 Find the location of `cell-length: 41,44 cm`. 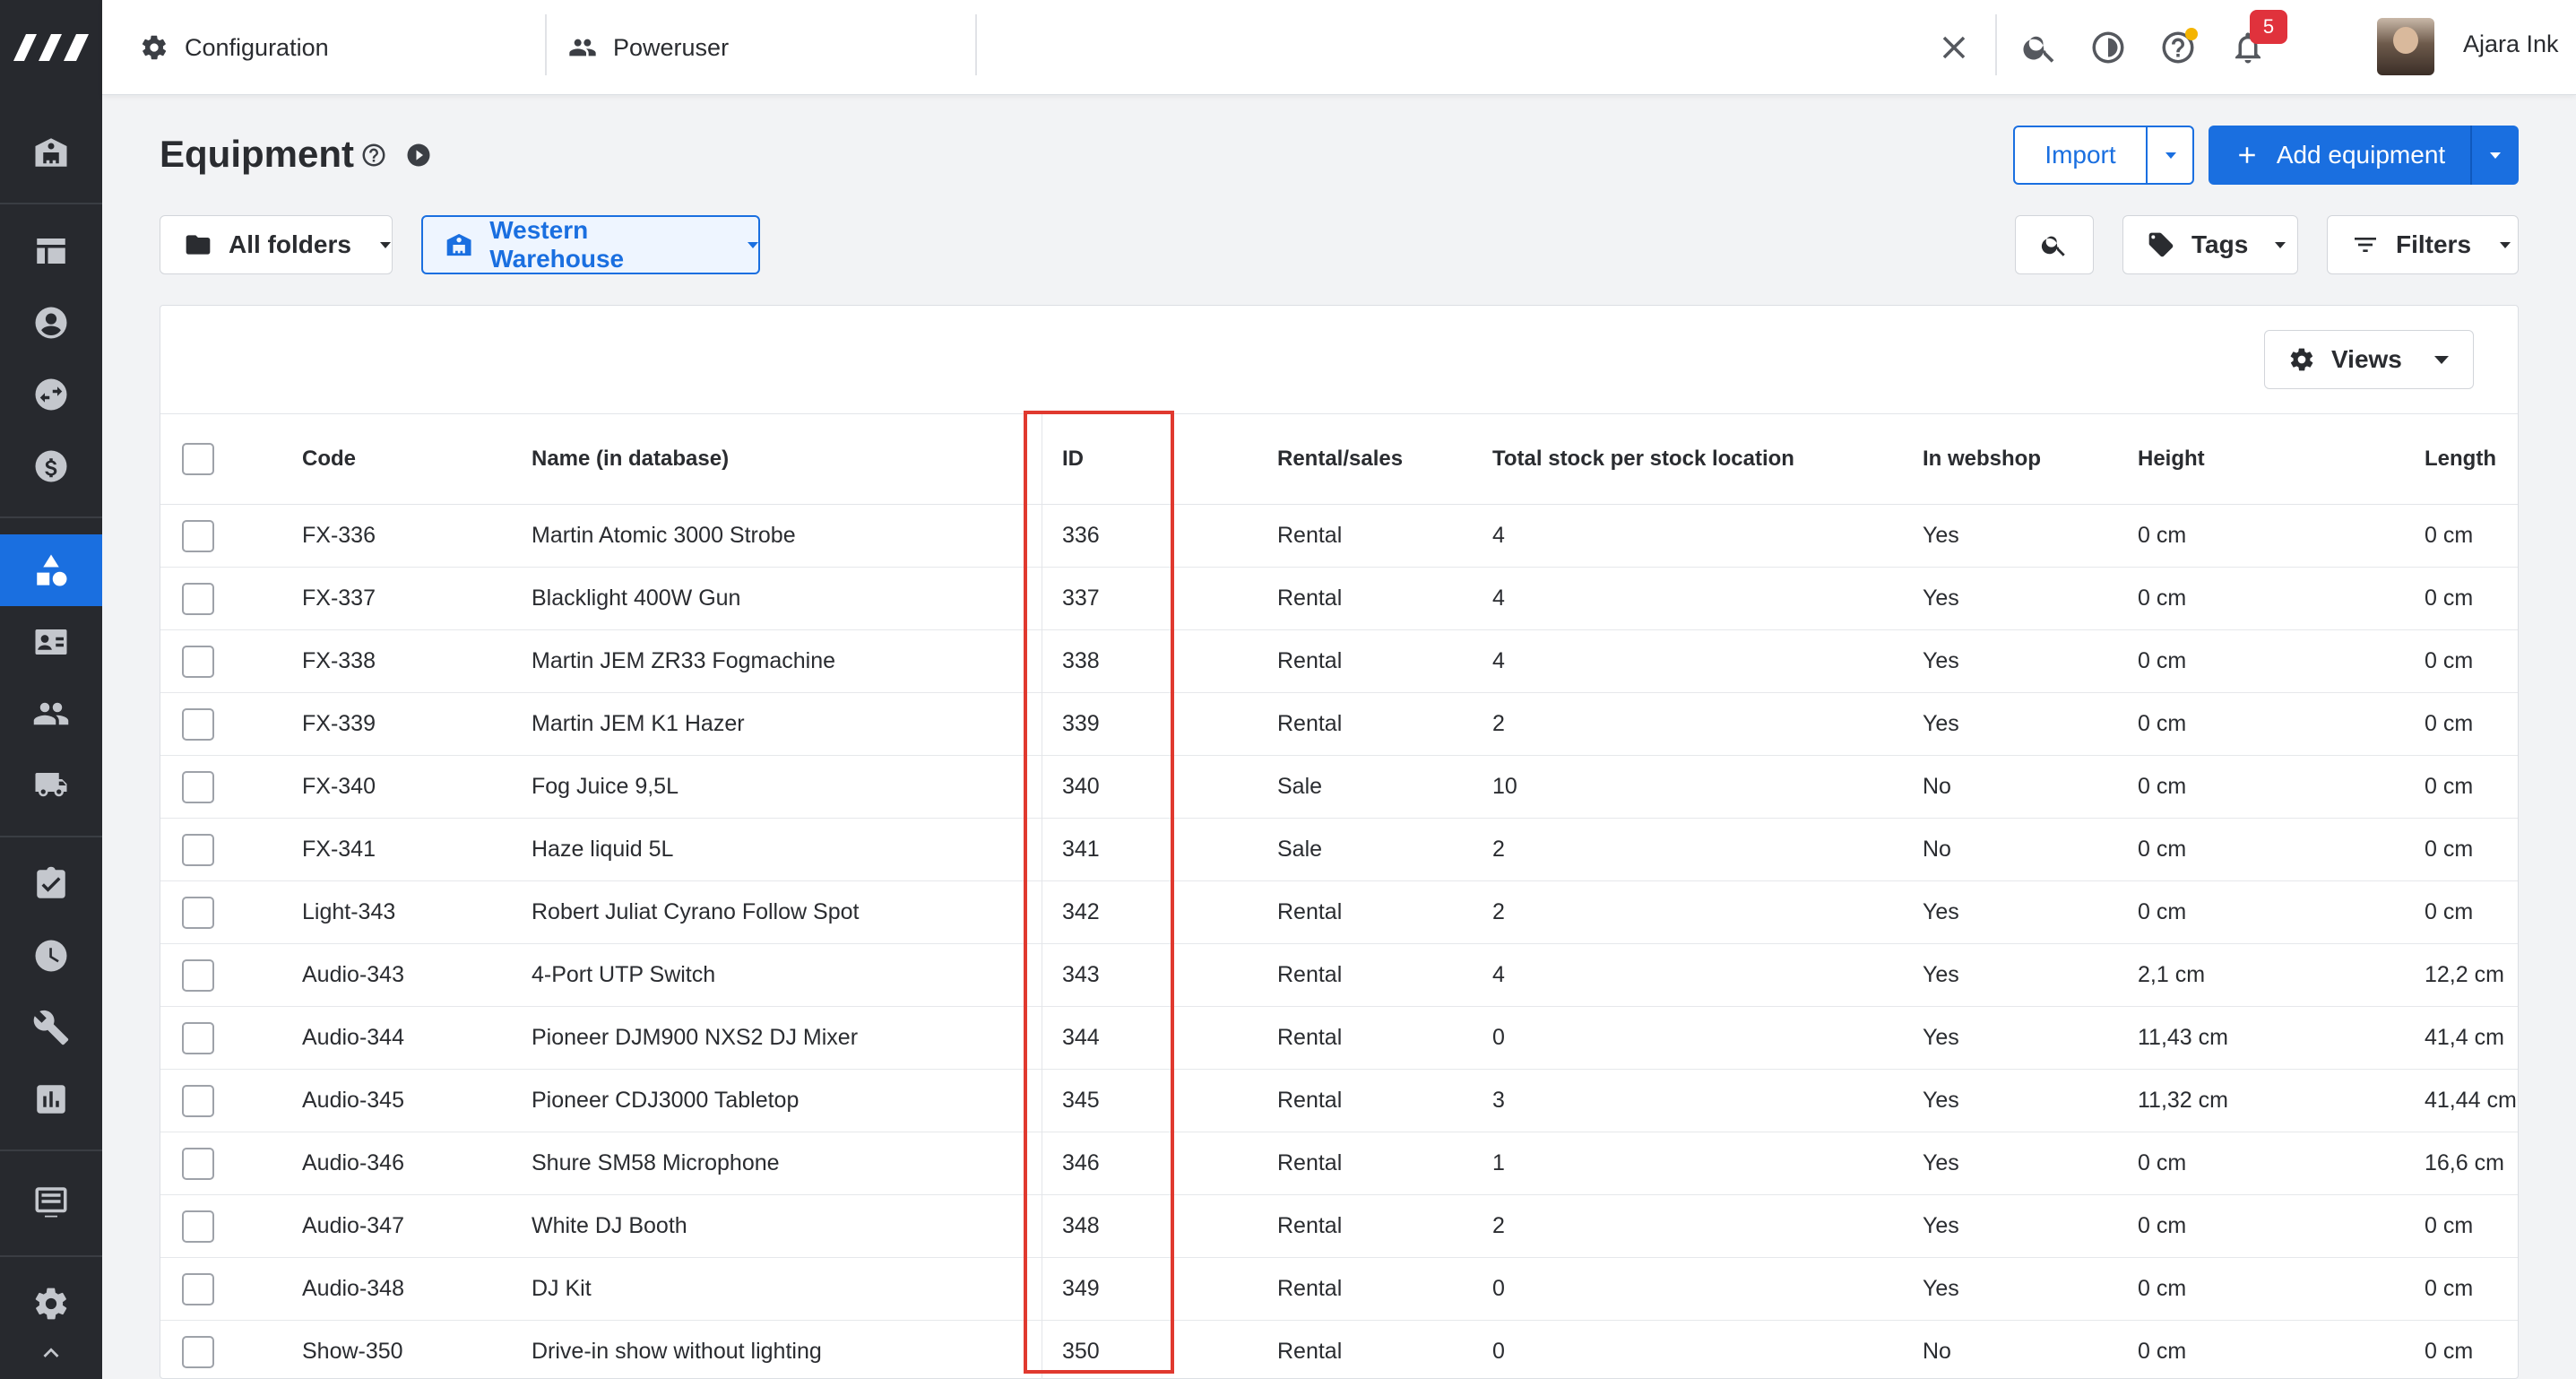

cell-length: 41,44 cm is located at coordinates (2471, 1101).